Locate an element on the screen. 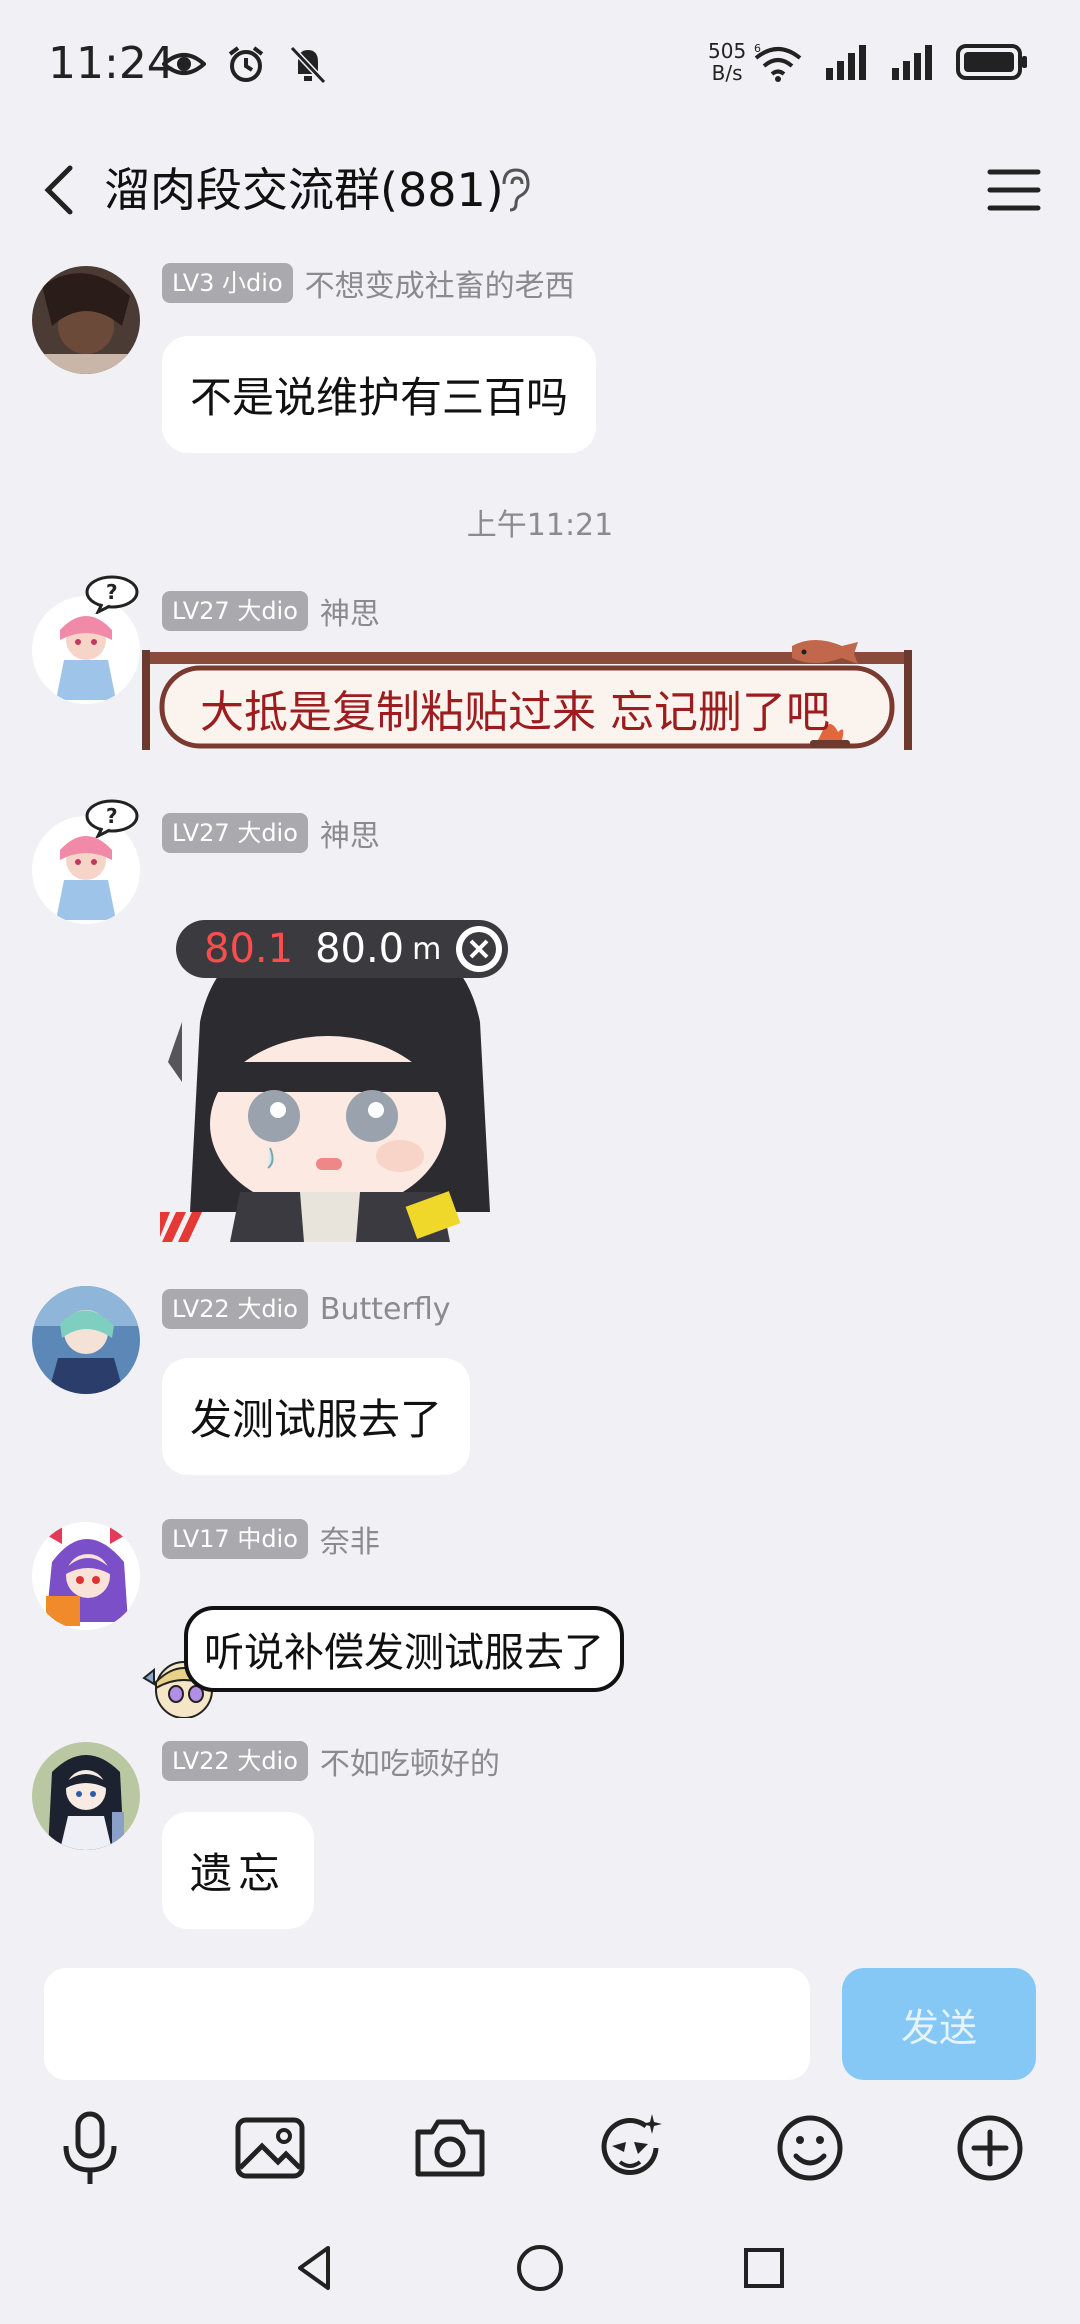  system-navigation-bar is located at coordinates (540, 2271).